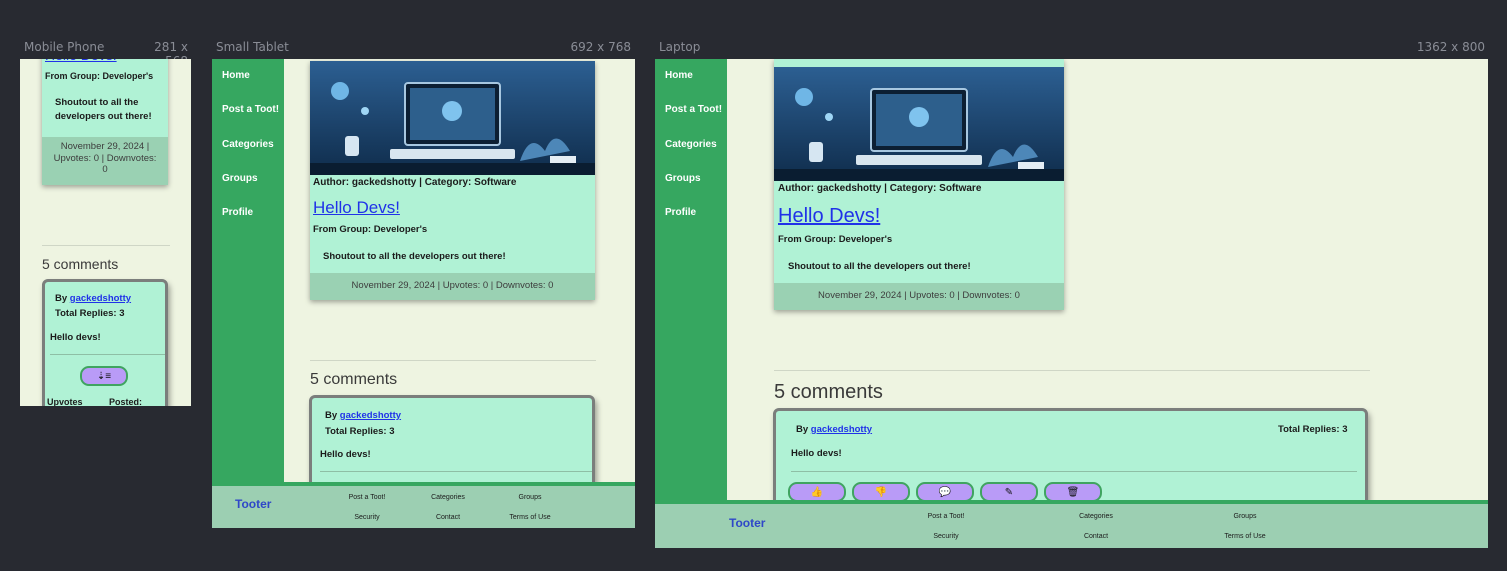 This screenshot has width=1507, height=571. What do you see at coordinates (64, 47) in the screenshot?
I see `device-label-mobile: Mobile Phone` at bounding box center [64, 47].